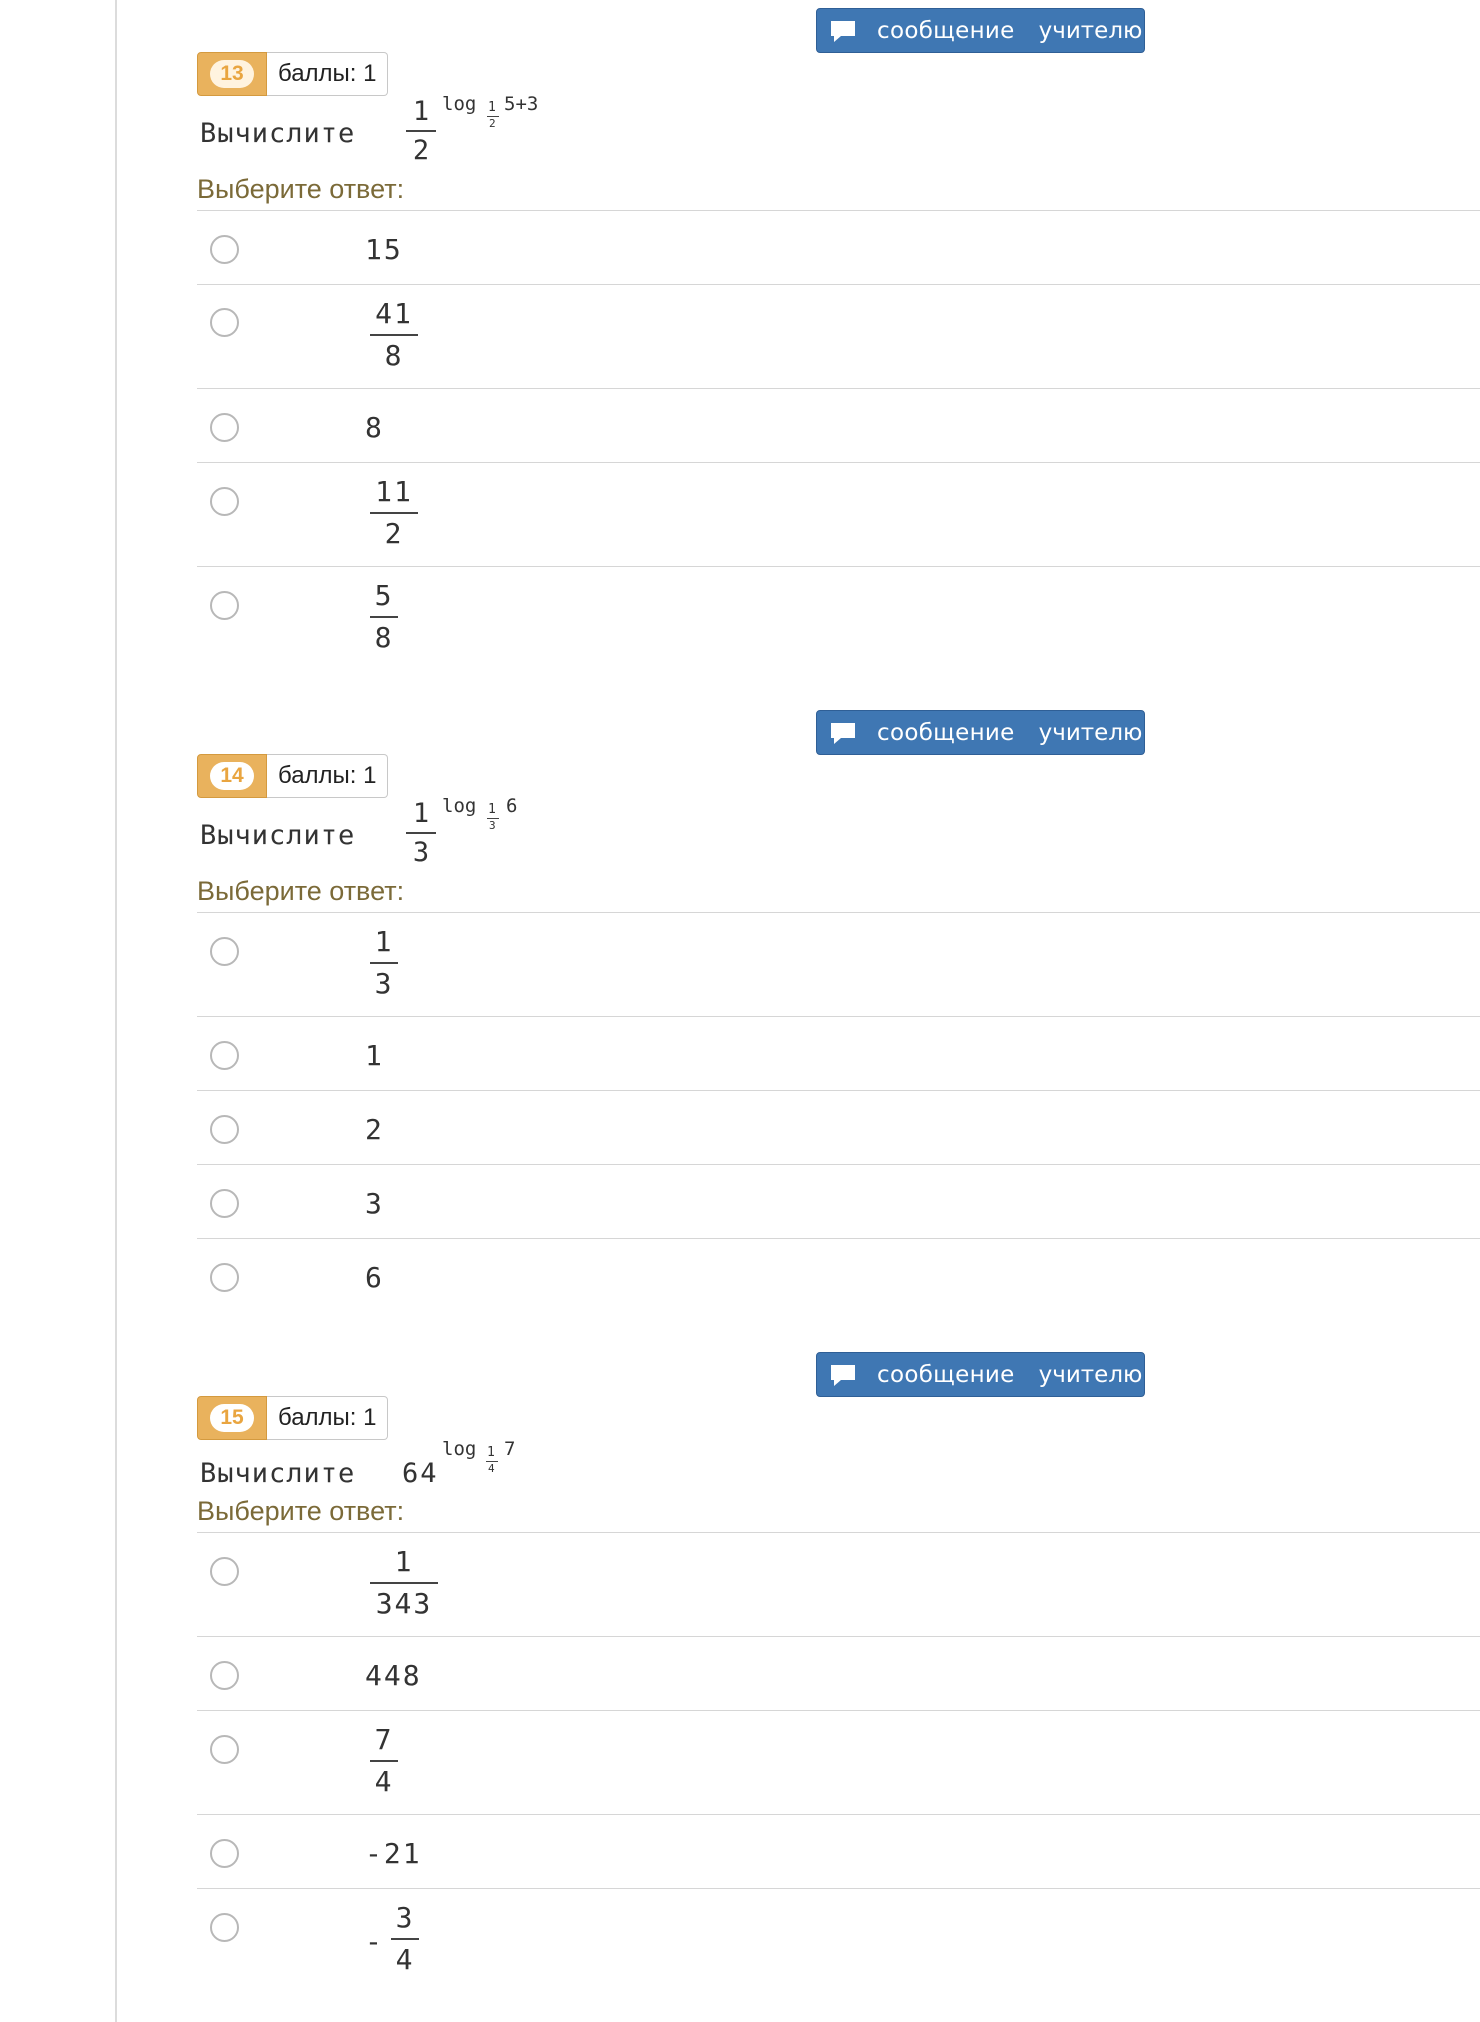 The width and height of the screenshot is (1480, 2022). Describe the element at coordinates (374, 1129) in the screenshot. I see `answer-value: 2` at that location.